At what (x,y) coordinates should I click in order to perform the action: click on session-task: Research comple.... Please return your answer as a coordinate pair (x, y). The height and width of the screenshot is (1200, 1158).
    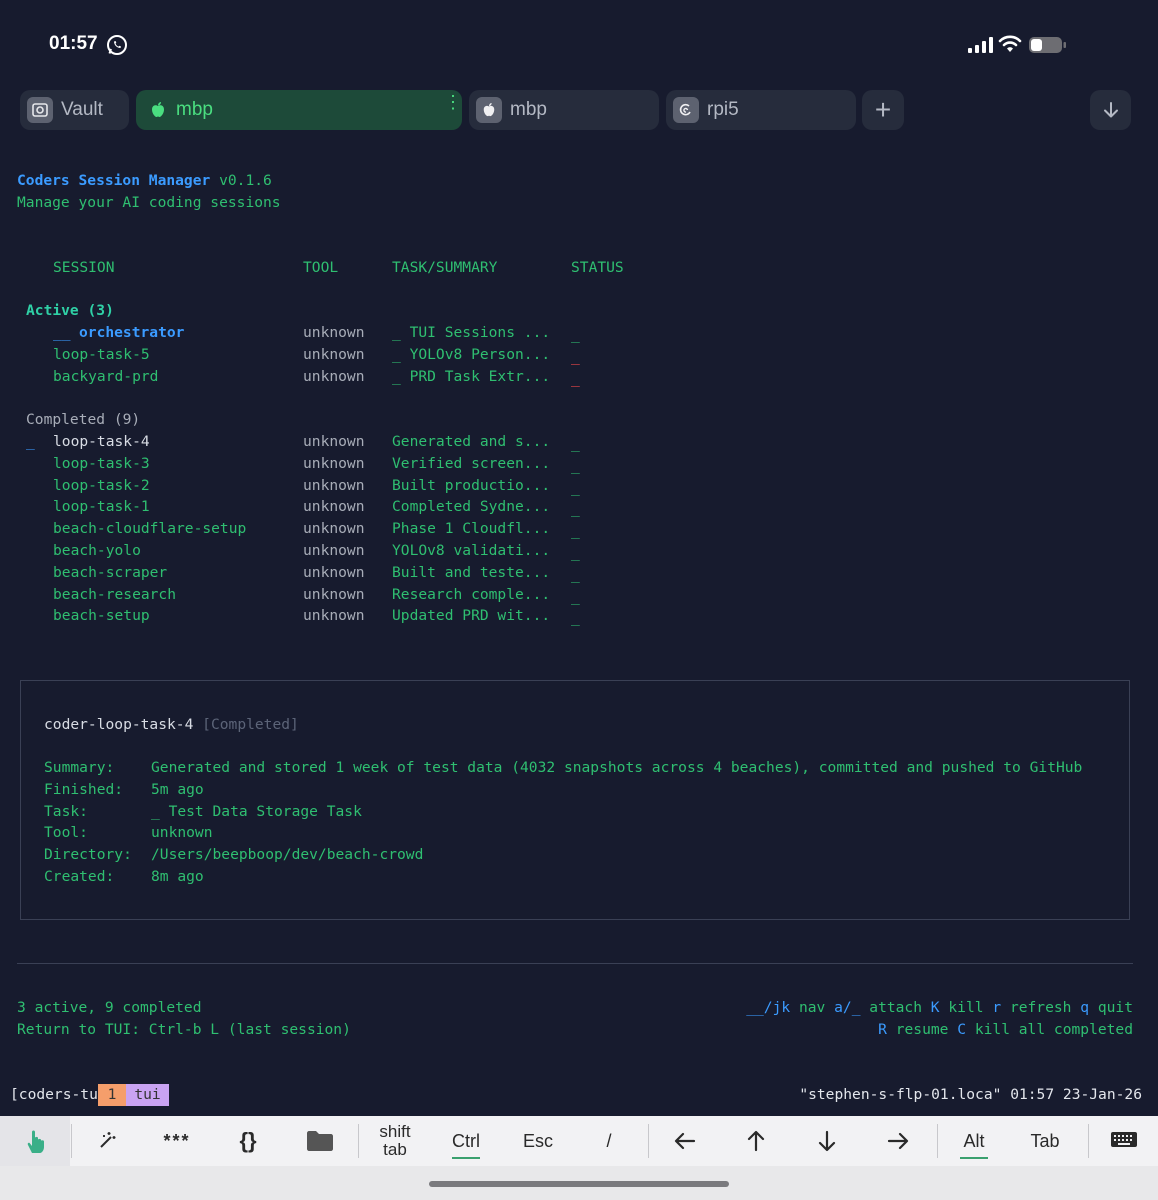
    Looking at the image, I should click on (471, 594).